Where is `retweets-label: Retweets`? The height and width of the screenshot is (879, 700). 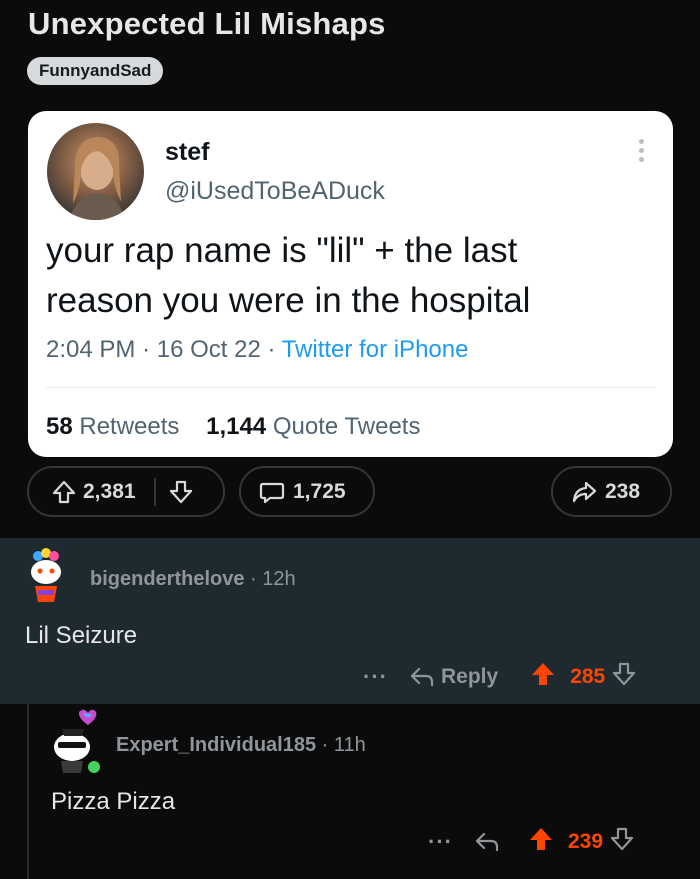 retweets-label: Retweets is located at coordinates (129, 426).